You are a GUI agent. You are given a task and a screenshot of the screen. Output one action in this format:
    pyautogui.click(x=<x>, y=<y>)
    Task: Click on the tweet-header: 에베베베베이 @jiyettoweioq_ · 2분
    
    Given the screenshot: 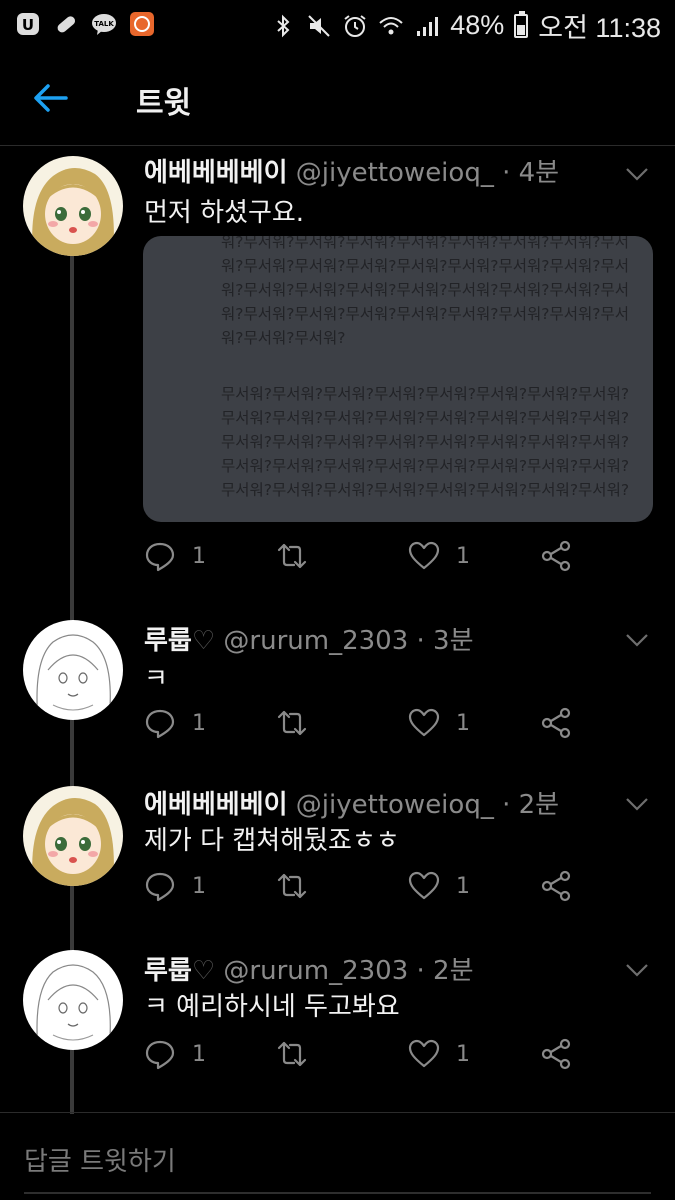 What is the action you would take?
    pyautogui.click(x=351, y=802)
    